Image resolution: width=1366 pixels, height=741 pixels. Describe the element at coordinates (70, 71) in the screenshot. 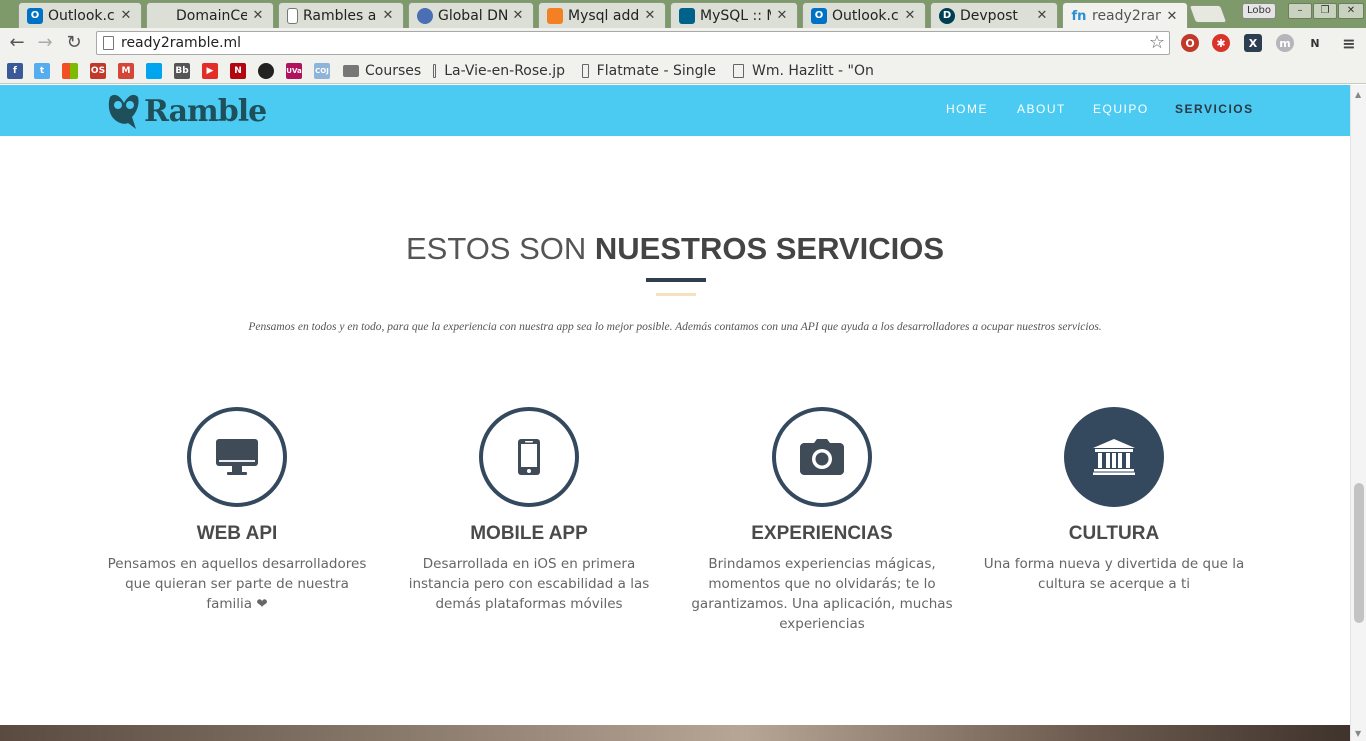

I see `windows-store-icon` at that location.